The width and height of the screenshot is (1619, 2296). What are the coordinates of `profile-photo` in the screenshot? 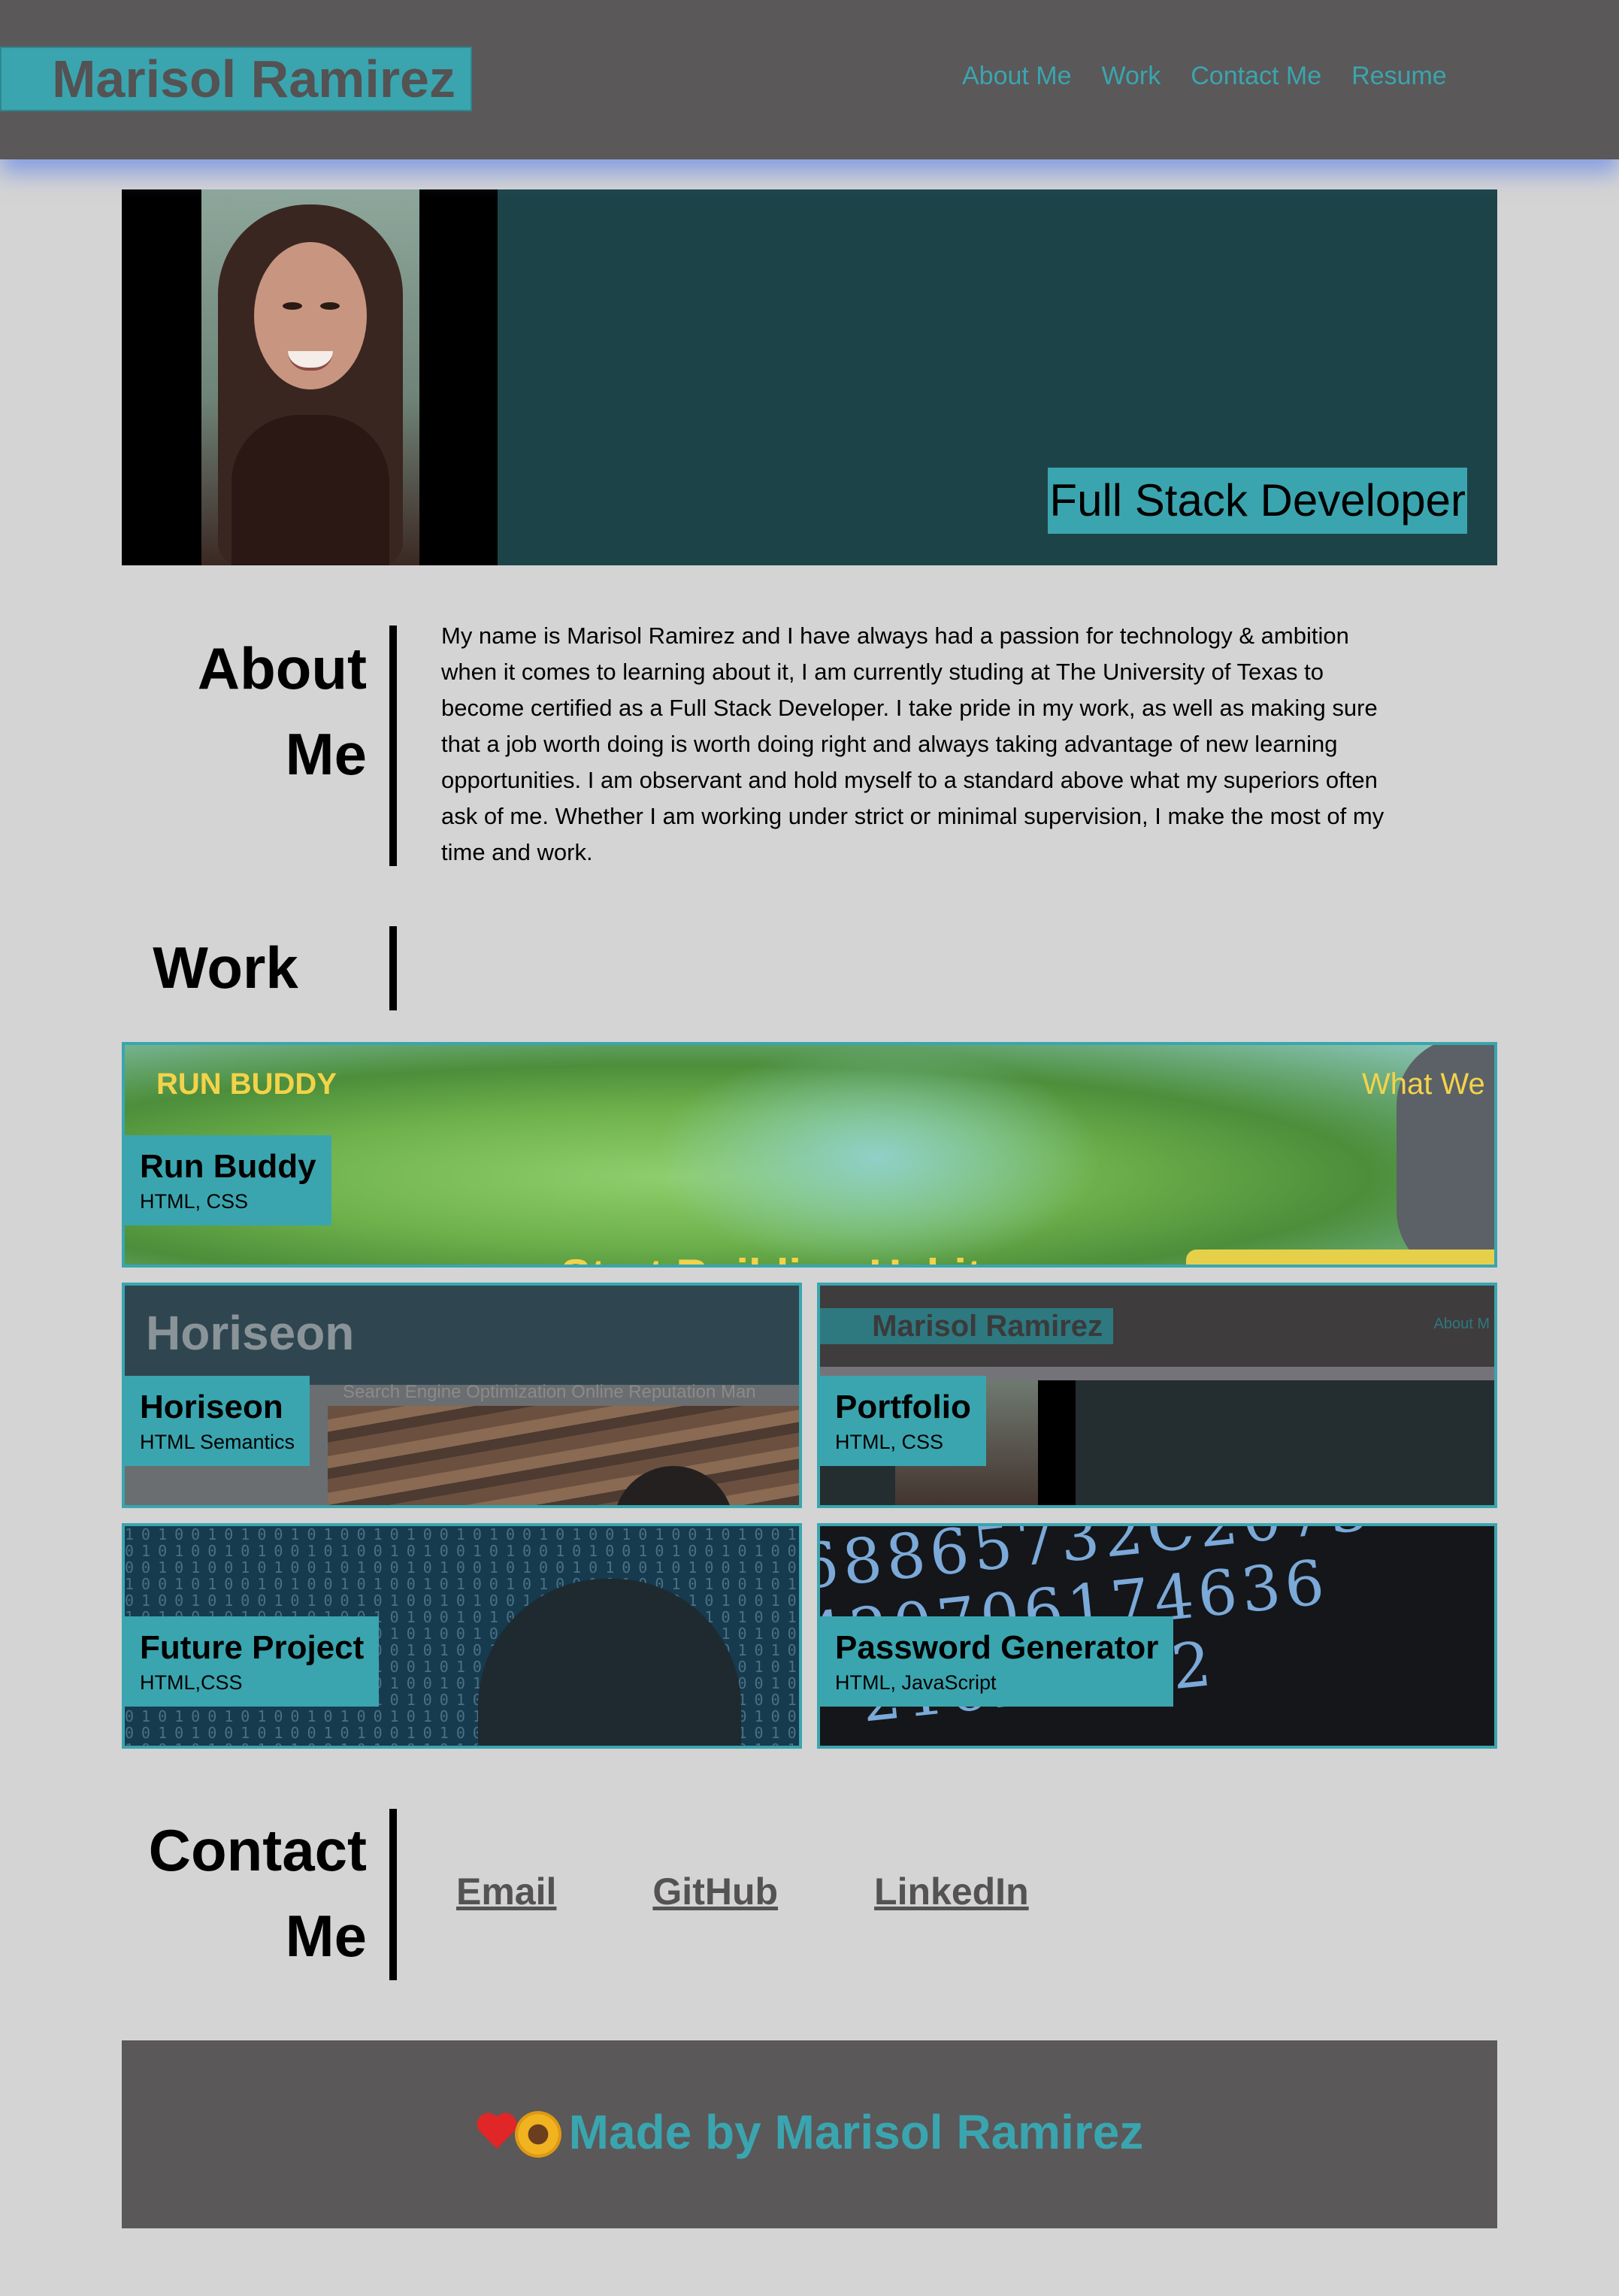 It's located at (310, 377).